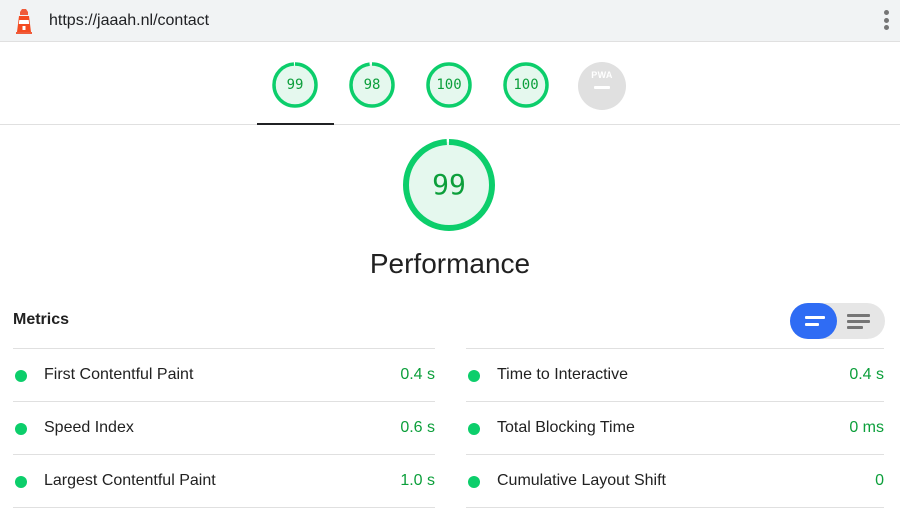 The width and height of the screenshot is (900, 509). What do you see at coordinates (602, 75) in the screenshot?
I see `pwa-label: PWA` at bounding box center [602, 75].